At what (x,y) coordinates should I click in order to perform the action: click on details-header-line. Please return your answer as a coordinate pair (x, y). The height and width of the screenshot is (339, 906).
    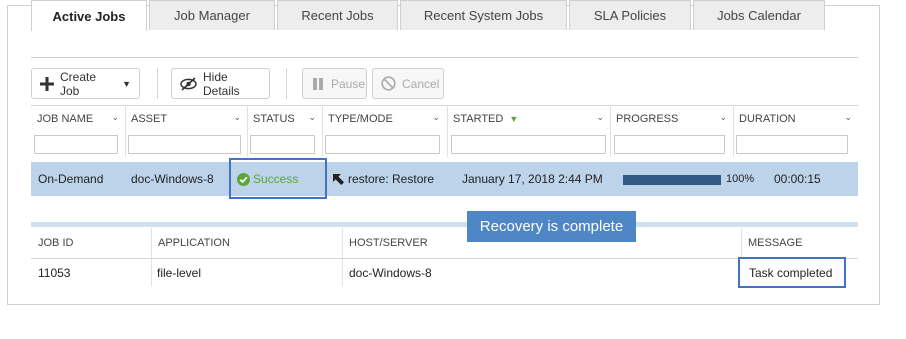
    Looking at the image, I should click on (444, 258).